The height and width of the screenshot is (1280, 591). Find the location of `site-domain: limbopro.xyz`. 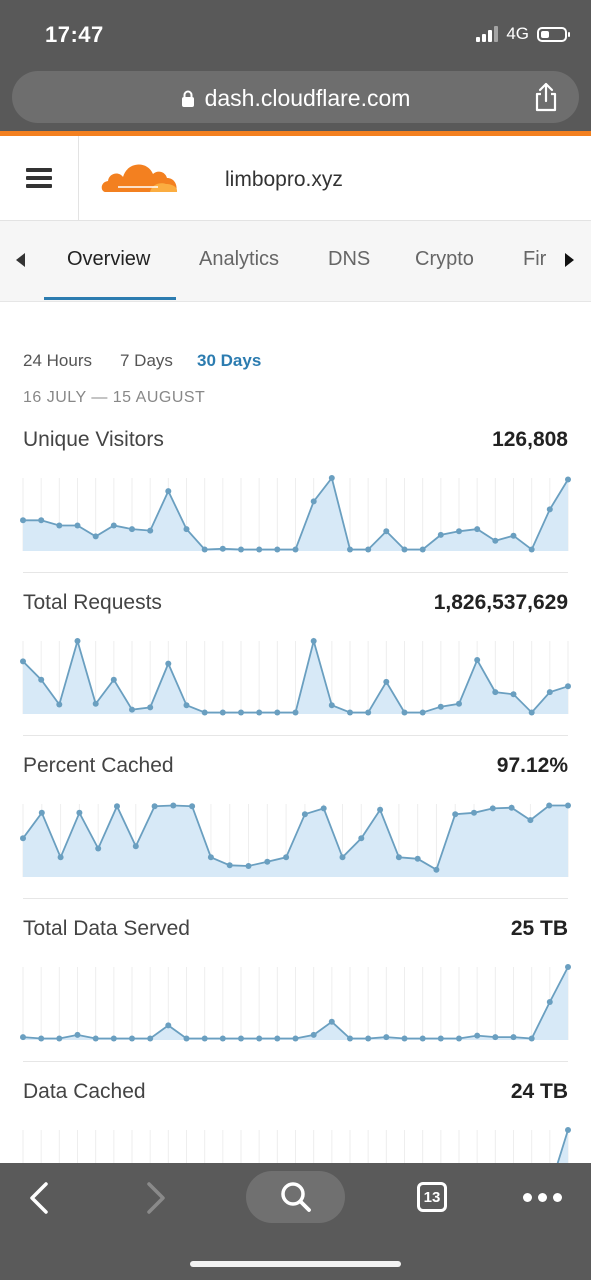

site-domain: limbopro.xyz is located at coordinates (284, 180).